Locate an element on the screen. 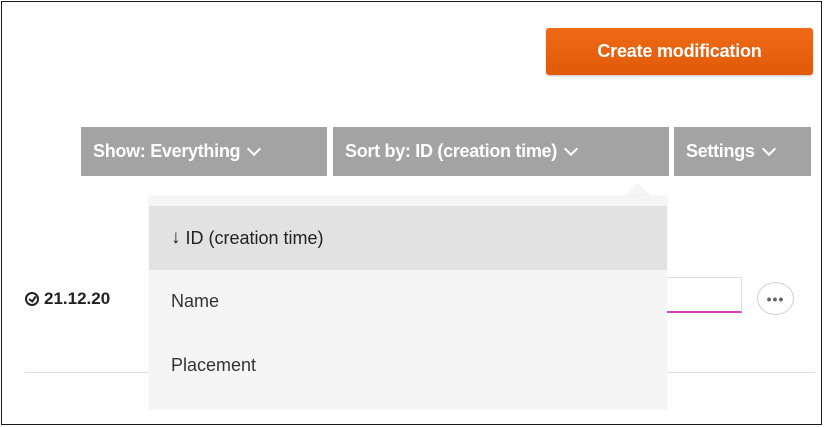  arrow-down-icon: ↓ is located at coordinates (176, 237).